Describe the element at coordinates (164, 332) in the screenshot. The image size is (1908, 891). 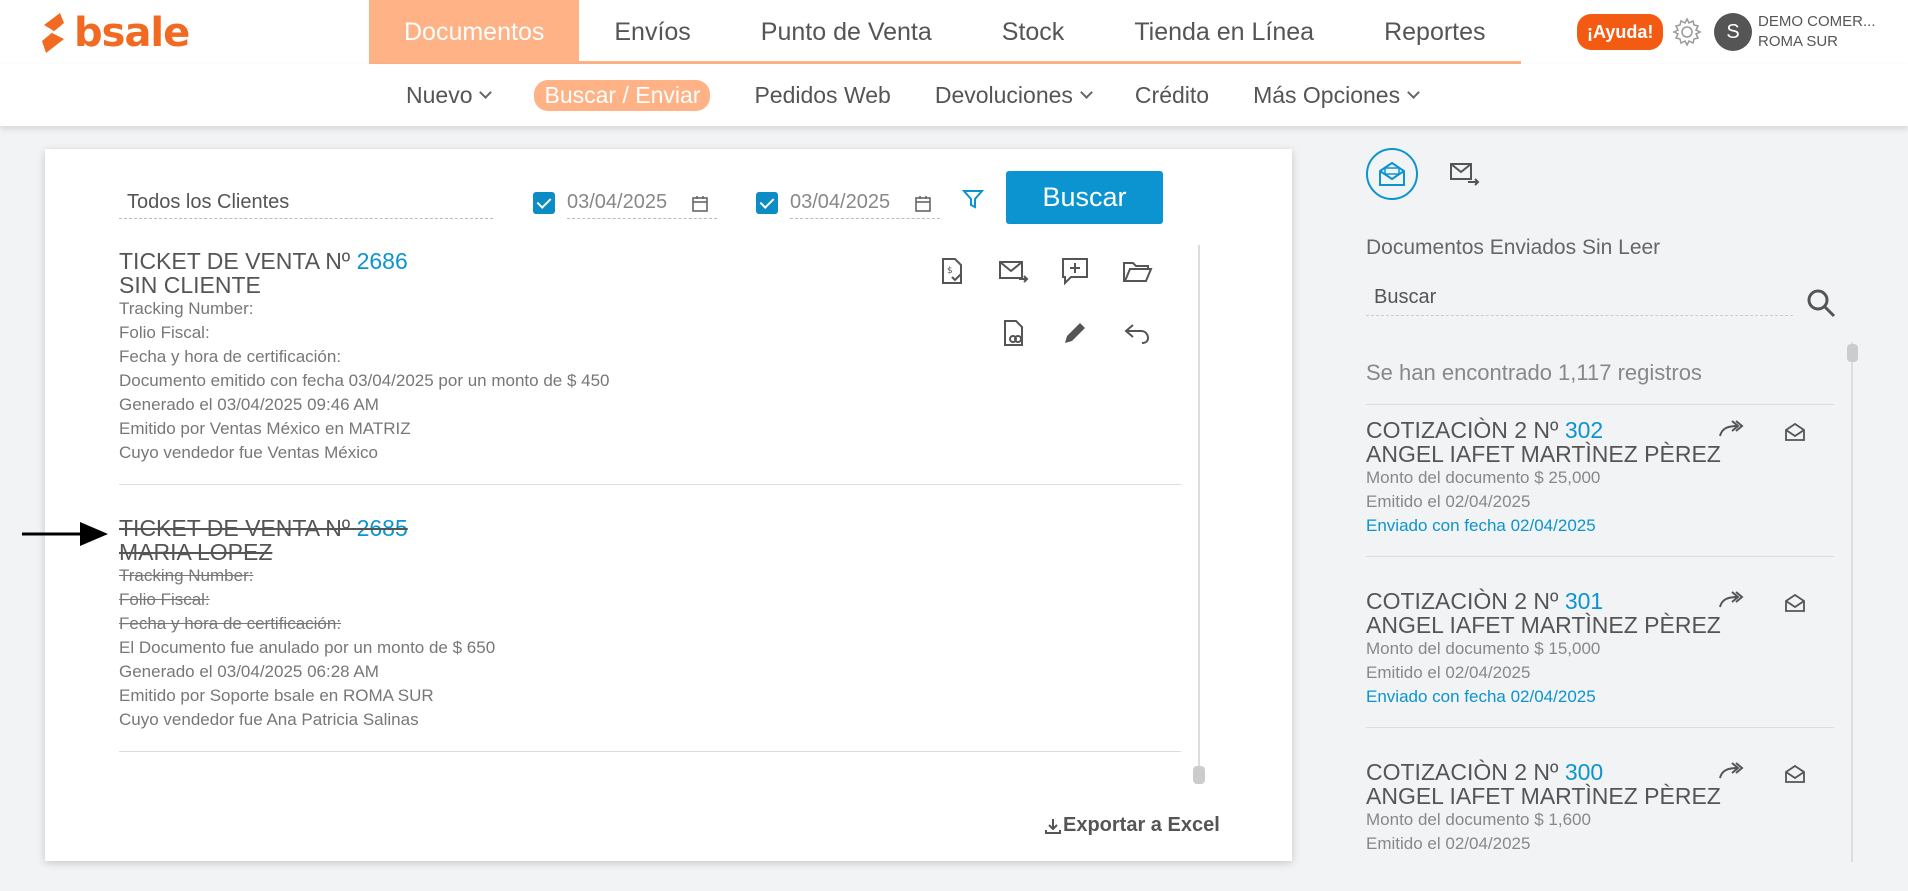
I see `folio-fiscal: Folio Fiscal:` at that location.